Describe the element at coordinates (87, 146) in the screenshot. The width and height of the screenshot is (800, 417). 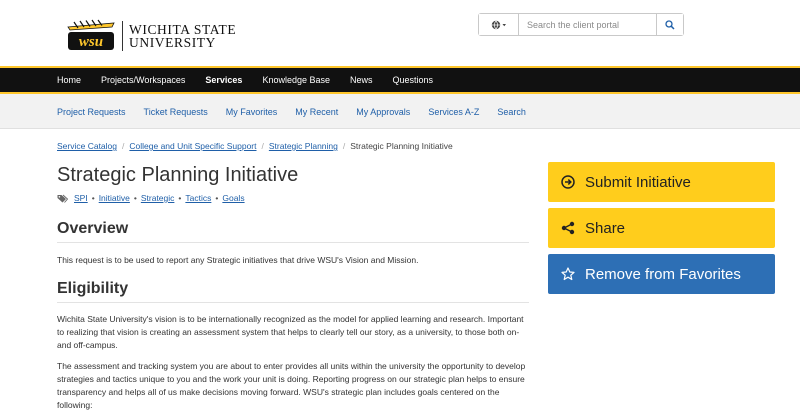
I see `breadcrumb-service-catalog: Service Catalog` at that location.